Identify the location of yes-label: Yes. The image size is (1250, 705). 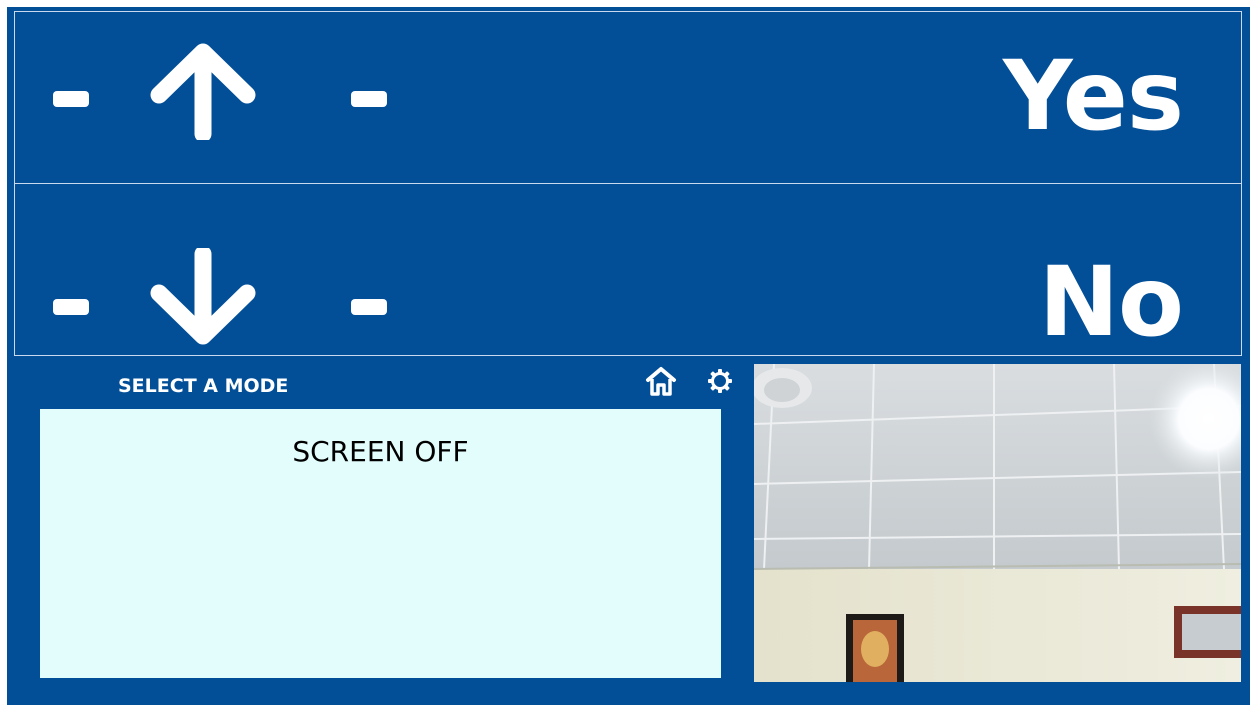
(1093, 96).